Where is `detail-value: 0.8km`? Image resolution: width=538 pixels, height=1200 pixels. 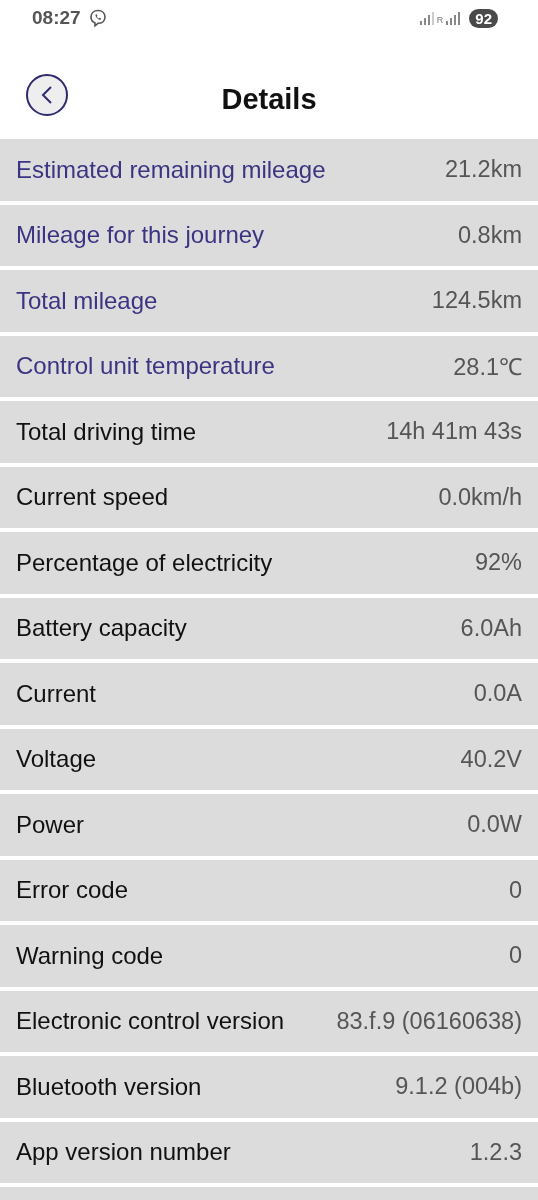
detail-value: 0.8km is located at coordinates (490, 235).